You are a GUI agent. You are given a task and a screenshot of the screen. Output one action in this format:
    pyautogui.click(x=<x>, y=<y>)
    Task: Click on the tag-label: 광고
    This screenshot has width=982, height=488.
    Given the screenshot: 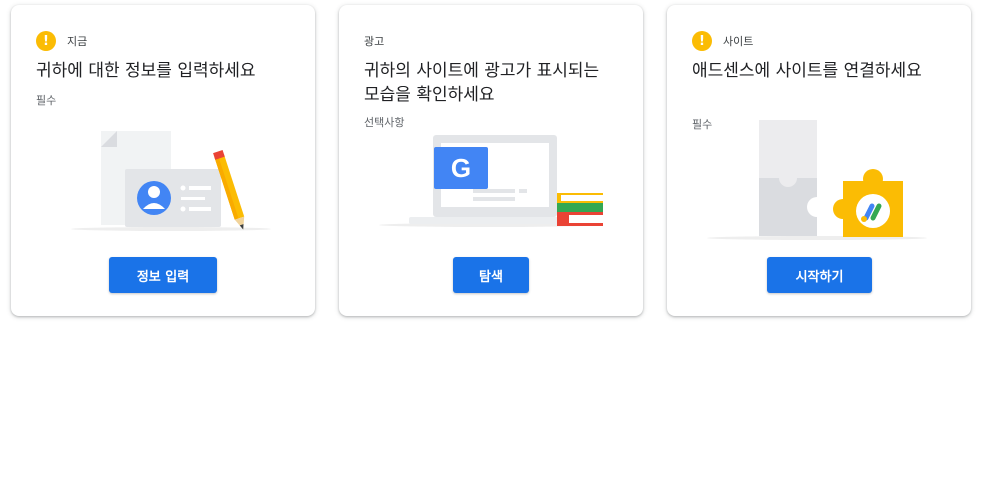 What is the action you would take?
    pyautogui.click(x=374, y=41)
    